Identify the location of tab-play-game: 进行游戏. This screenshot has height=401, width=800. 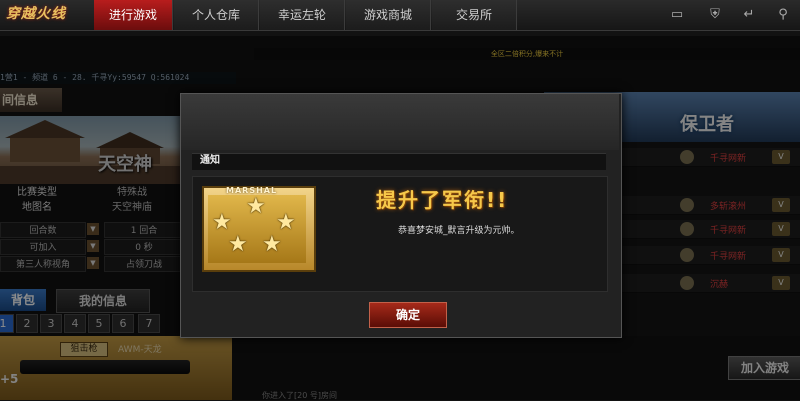
(133, 15).